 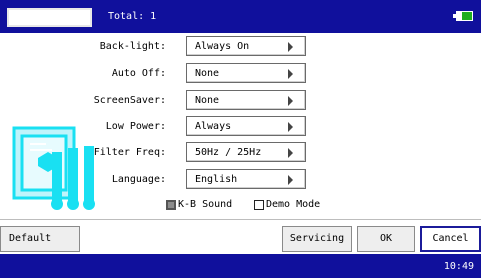 I want to click on screensaver-select: None, so click(x=246, y=100).